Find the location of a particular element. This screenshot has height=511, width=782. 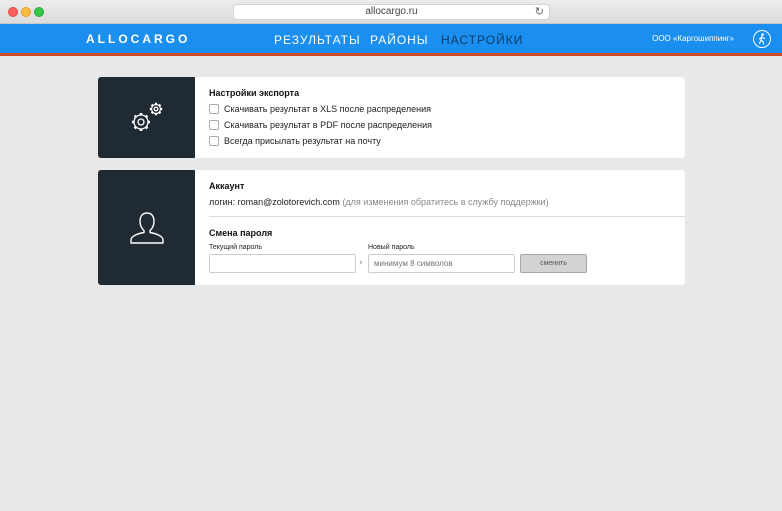

section-divider is located at coordinates (447, 216).